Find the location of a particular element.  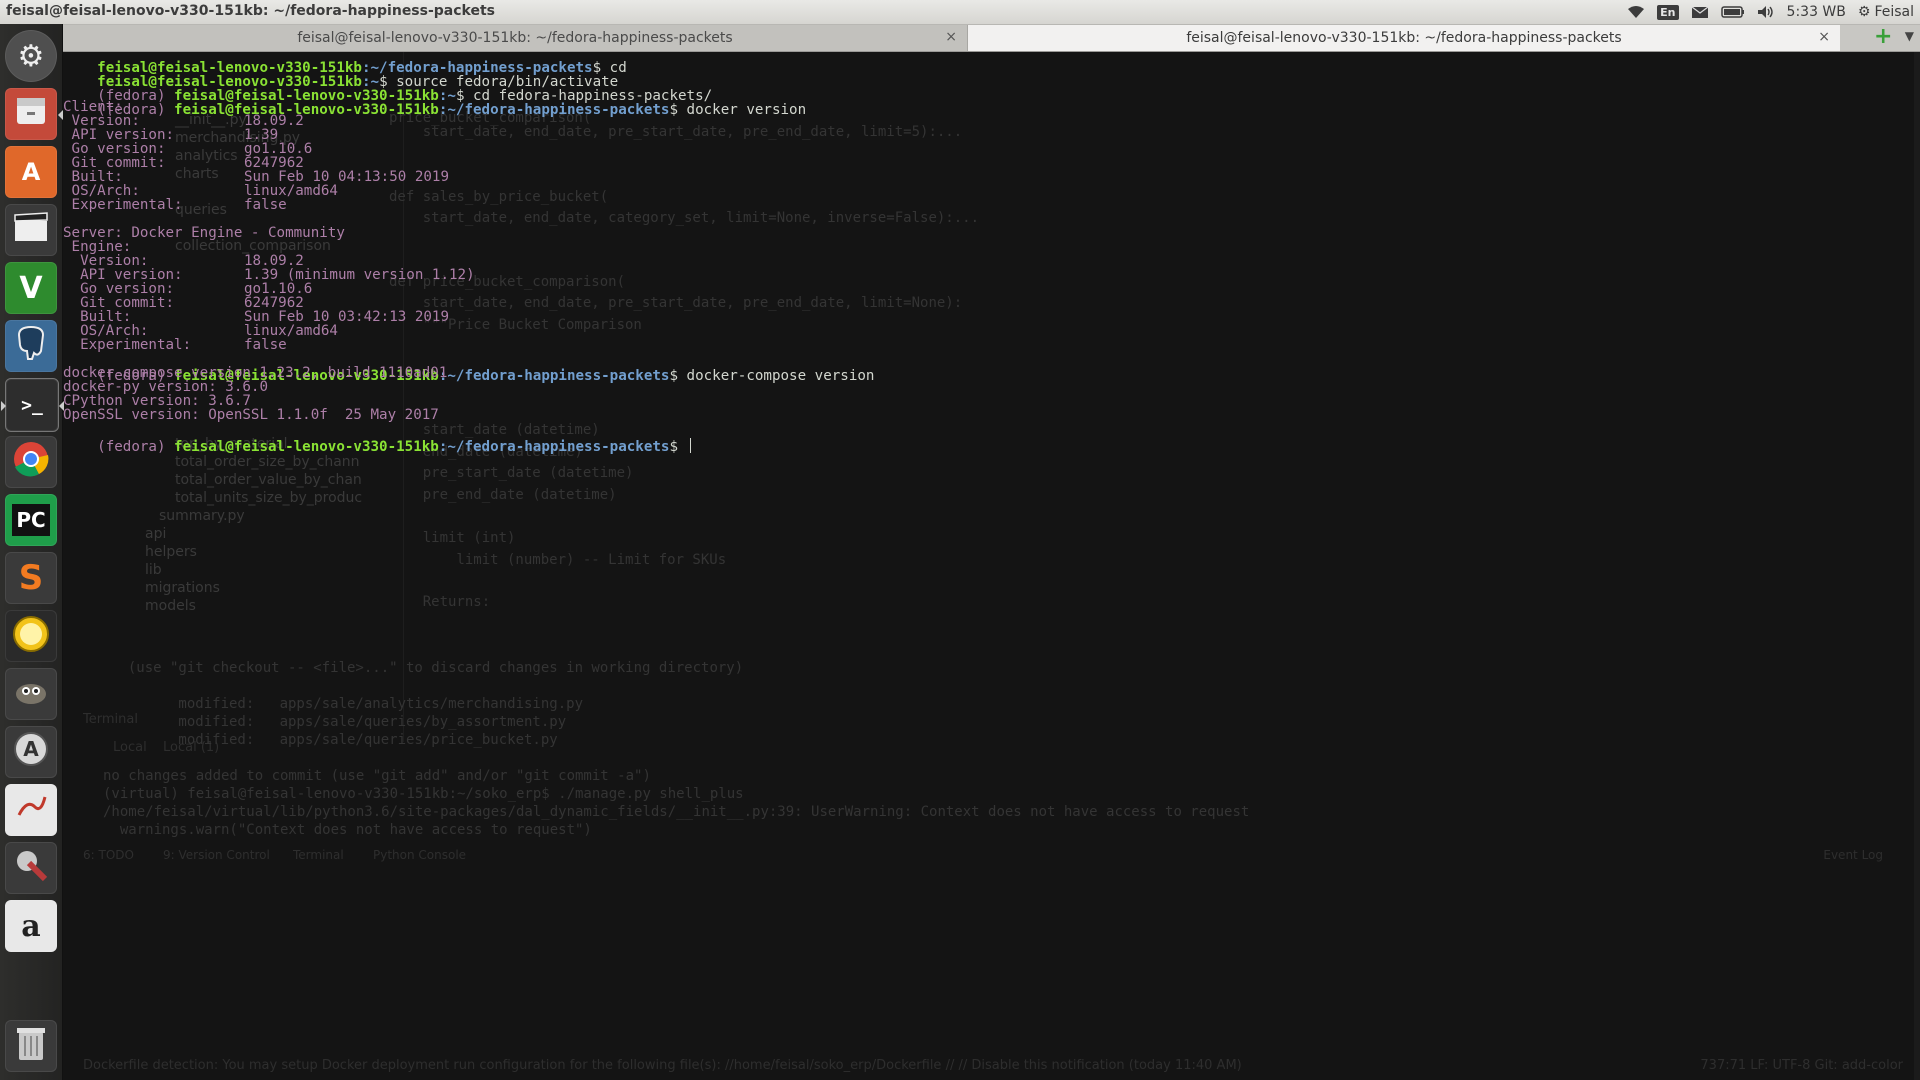

wifi-icon is located at coordinates (1636, 12).